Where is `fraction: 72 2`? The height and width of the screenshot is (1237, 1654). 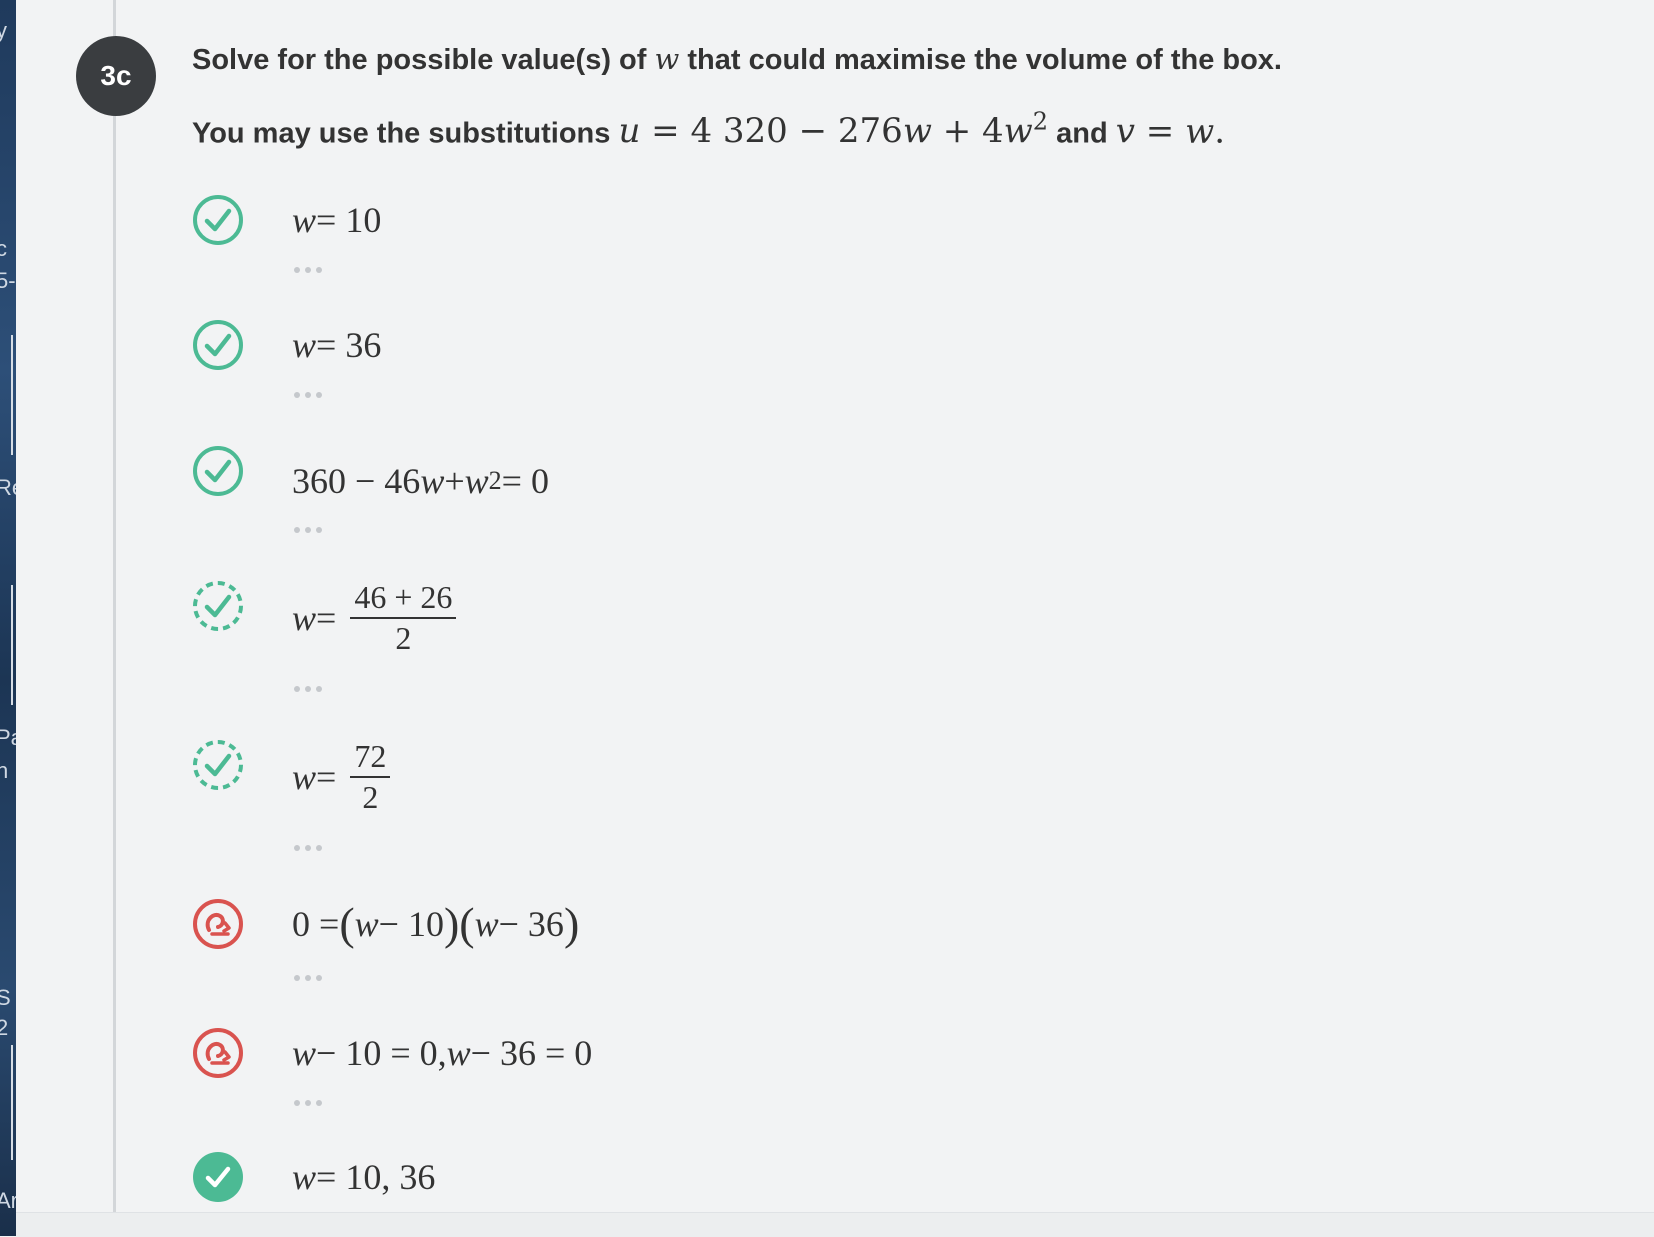 fraction: 72 2 is located at coordinates (370, 776).